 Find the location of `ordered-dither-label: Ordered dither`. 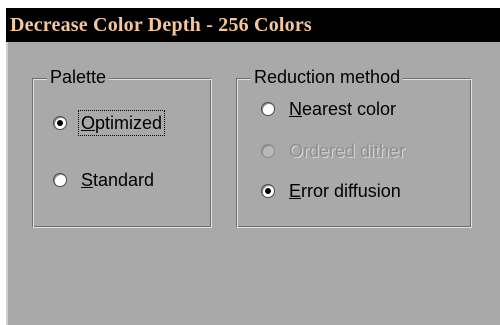

ordered-dither-label: Ordered dither is located at coordinates (347, 151).